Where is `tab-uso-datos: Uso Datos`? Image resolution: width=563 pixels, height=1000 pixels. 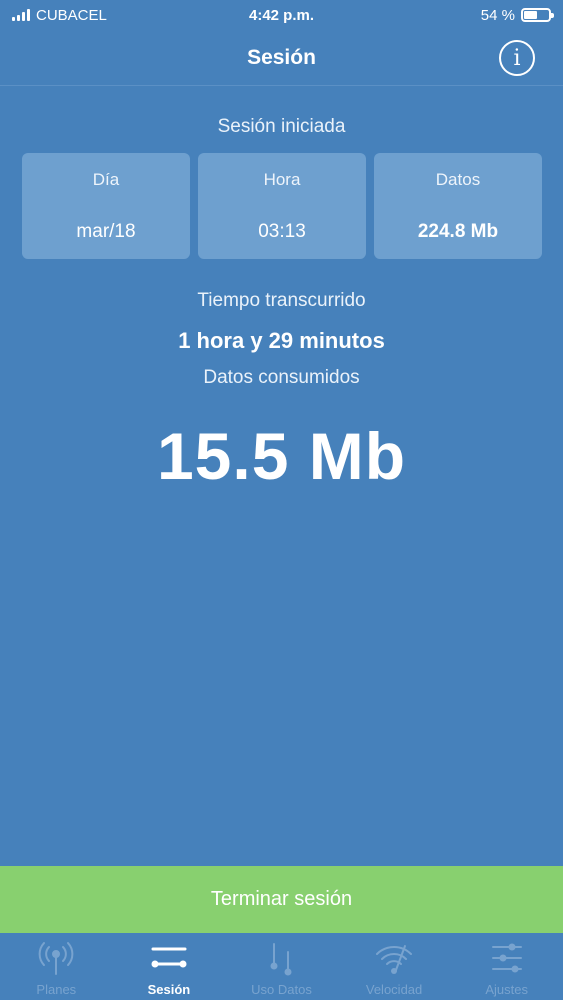 tab-uso-datos: Uso Datos is located at coordinates (281, 966).